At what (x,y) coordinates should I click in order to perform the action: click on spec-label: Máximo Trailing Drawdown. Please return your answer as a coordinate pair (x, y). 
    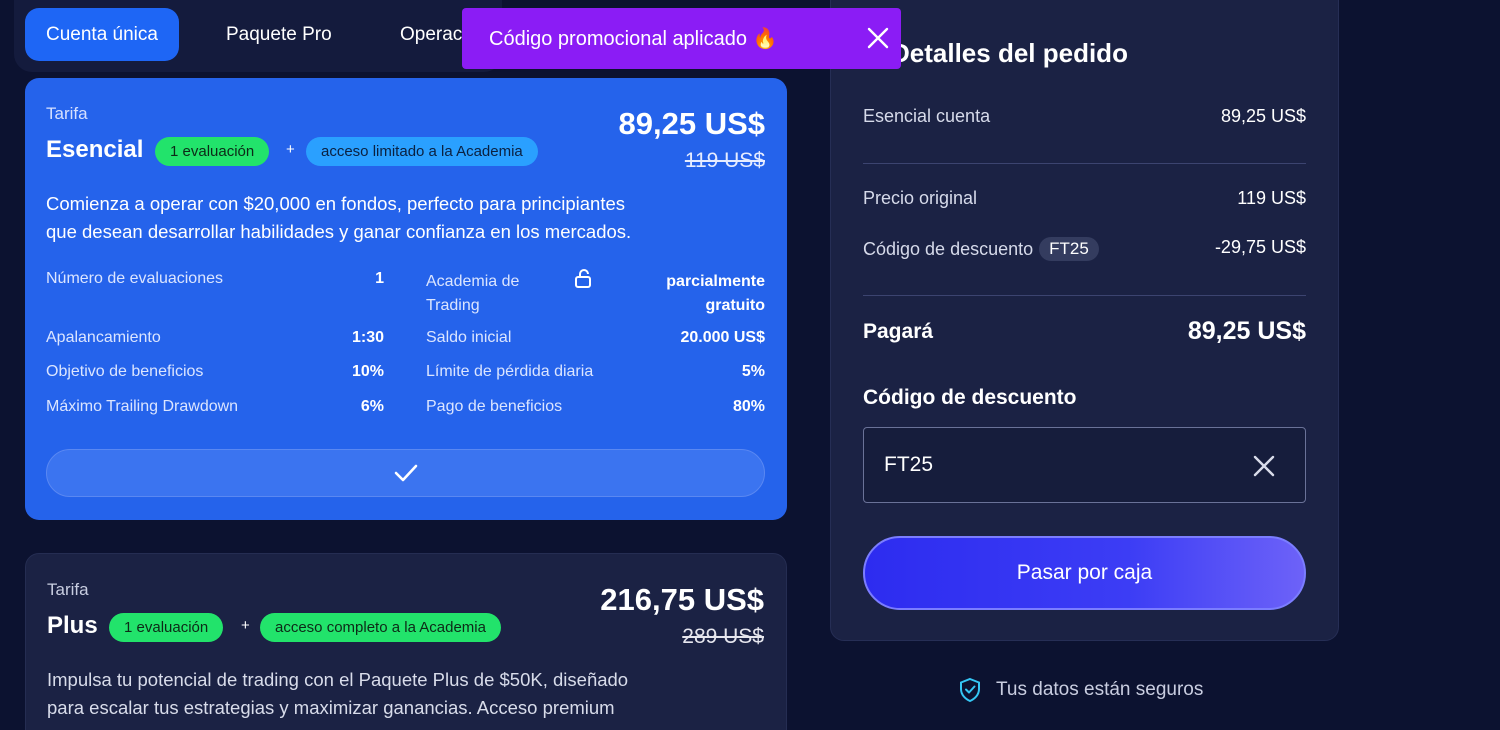
    Looking at the image, I should click on (142, 406).